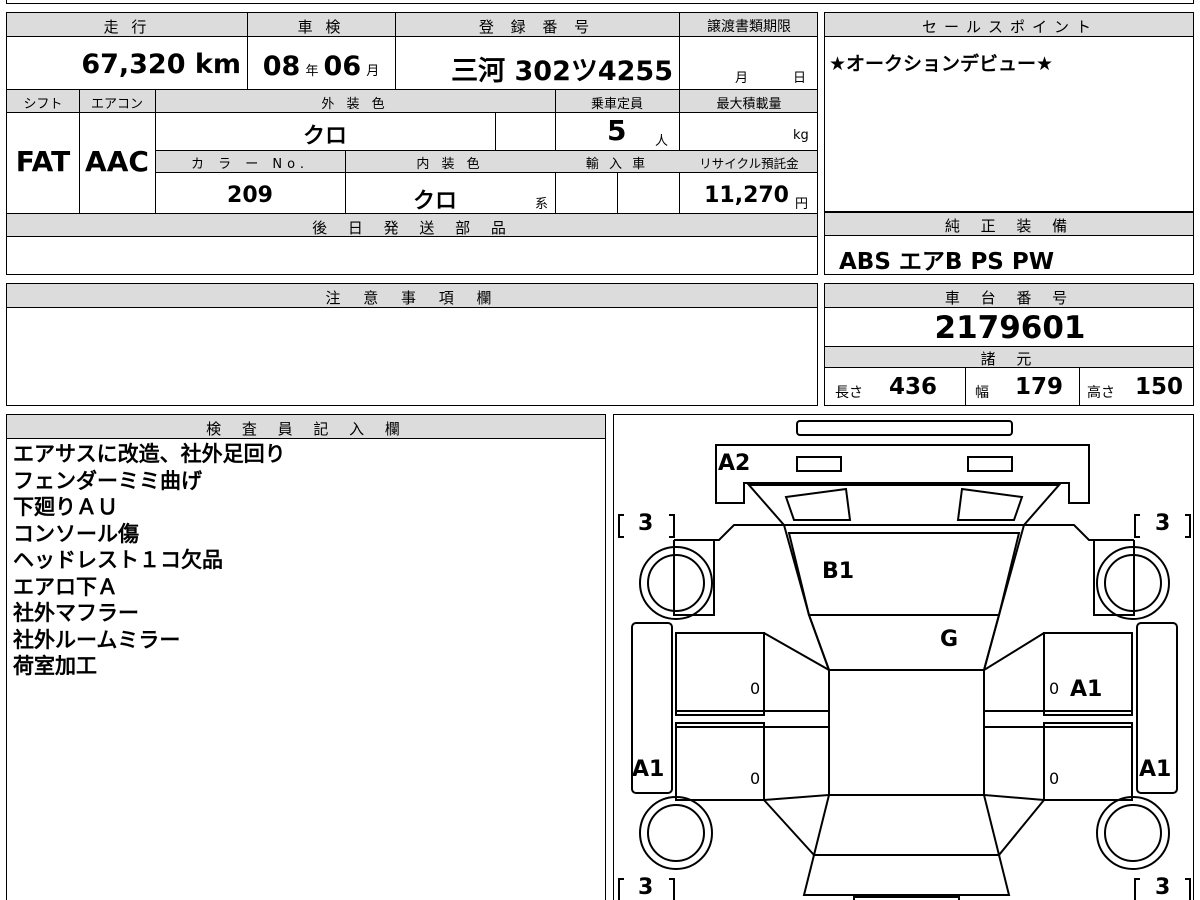 The image size is (1200, 900). What do you see at coordinates (1163, 523) in the screenshot?
I see `tire-tread-front-right: 3` at bounding box center [1163, 523].